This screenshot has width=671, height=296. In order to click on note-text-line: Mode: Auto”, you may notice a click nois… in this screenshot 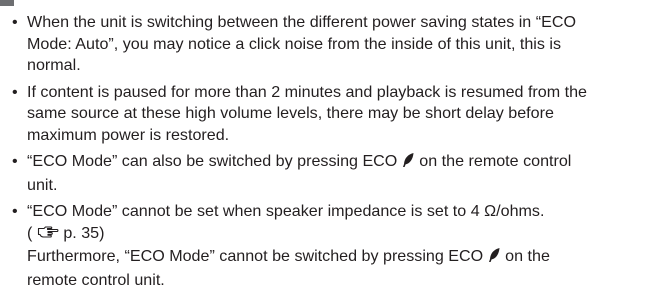, I will do `click(294, 43)`.